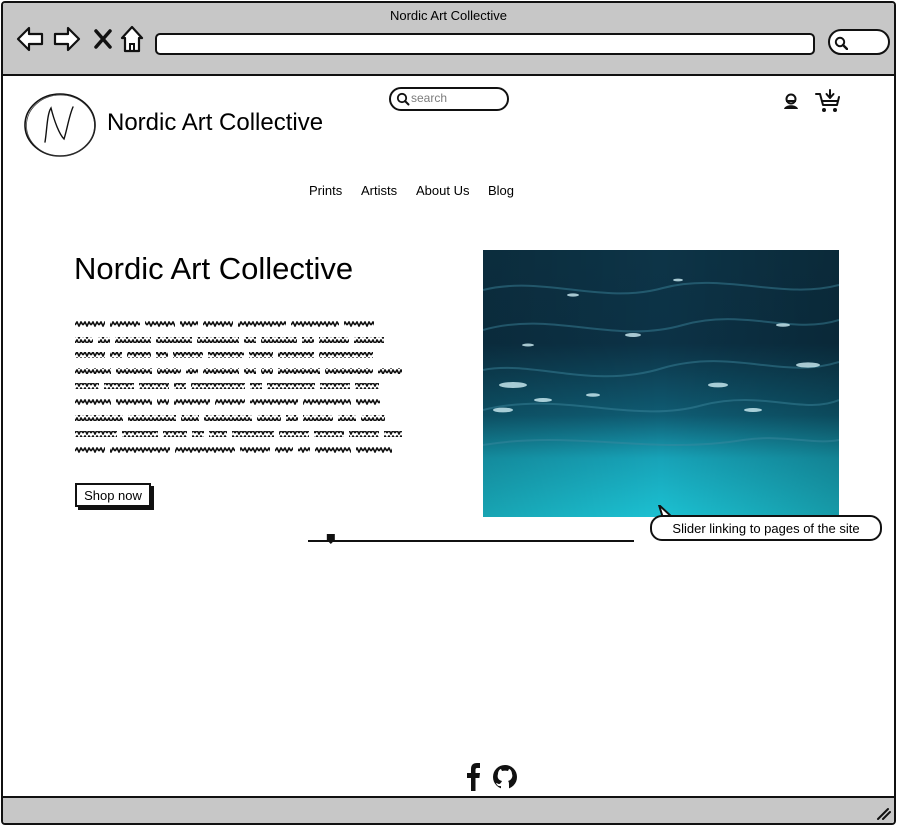 This screenshot has height=828, width=900. I want to click on close-icon, so click(103, 39).